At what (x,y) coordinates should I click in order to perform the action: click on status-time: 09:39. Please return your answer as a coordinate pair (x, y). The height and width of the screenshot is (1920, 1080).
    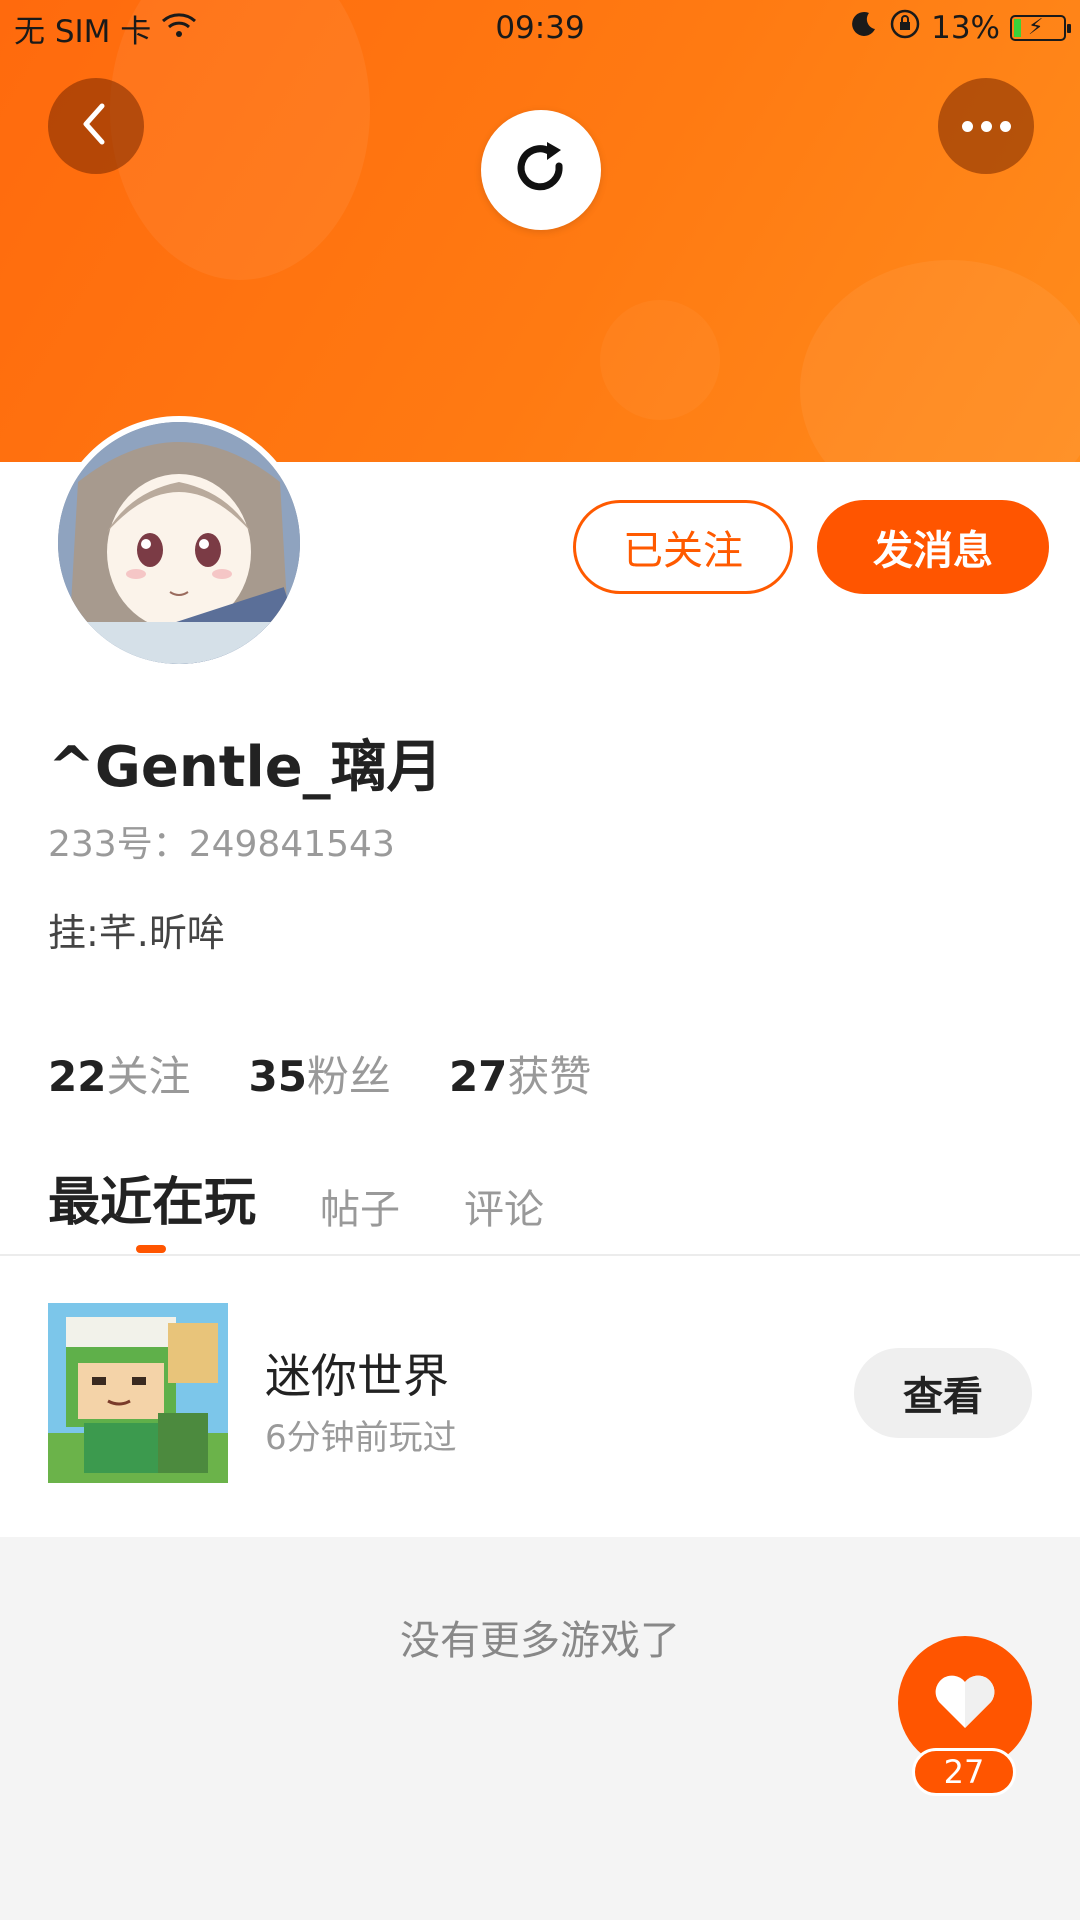
    Looking at the image, I should click on (540, 28).